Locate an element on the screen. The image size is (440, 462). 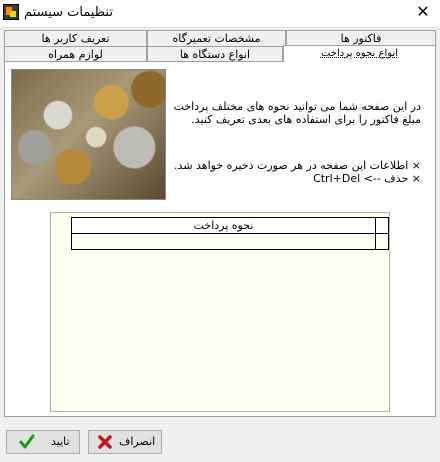
ok-button: تایید is located at coordinates (43, 442).